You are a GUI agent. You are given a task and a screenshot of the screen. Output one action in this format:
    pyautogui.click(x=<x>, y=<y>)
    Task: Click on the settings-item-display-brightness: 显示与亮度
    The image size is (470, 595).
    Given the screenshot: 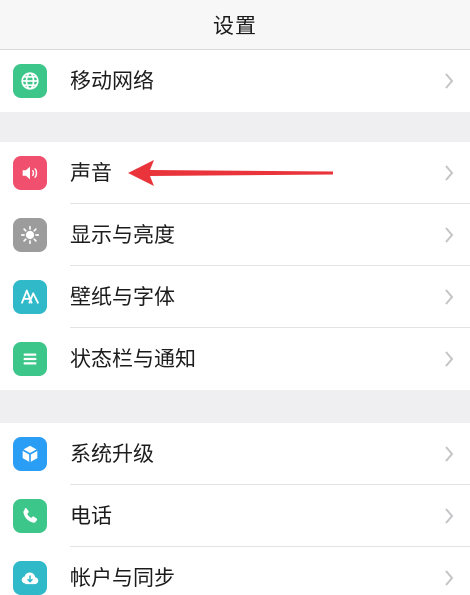 What is the action you would take?
    pyautogui.click(x=235, y=235)
    